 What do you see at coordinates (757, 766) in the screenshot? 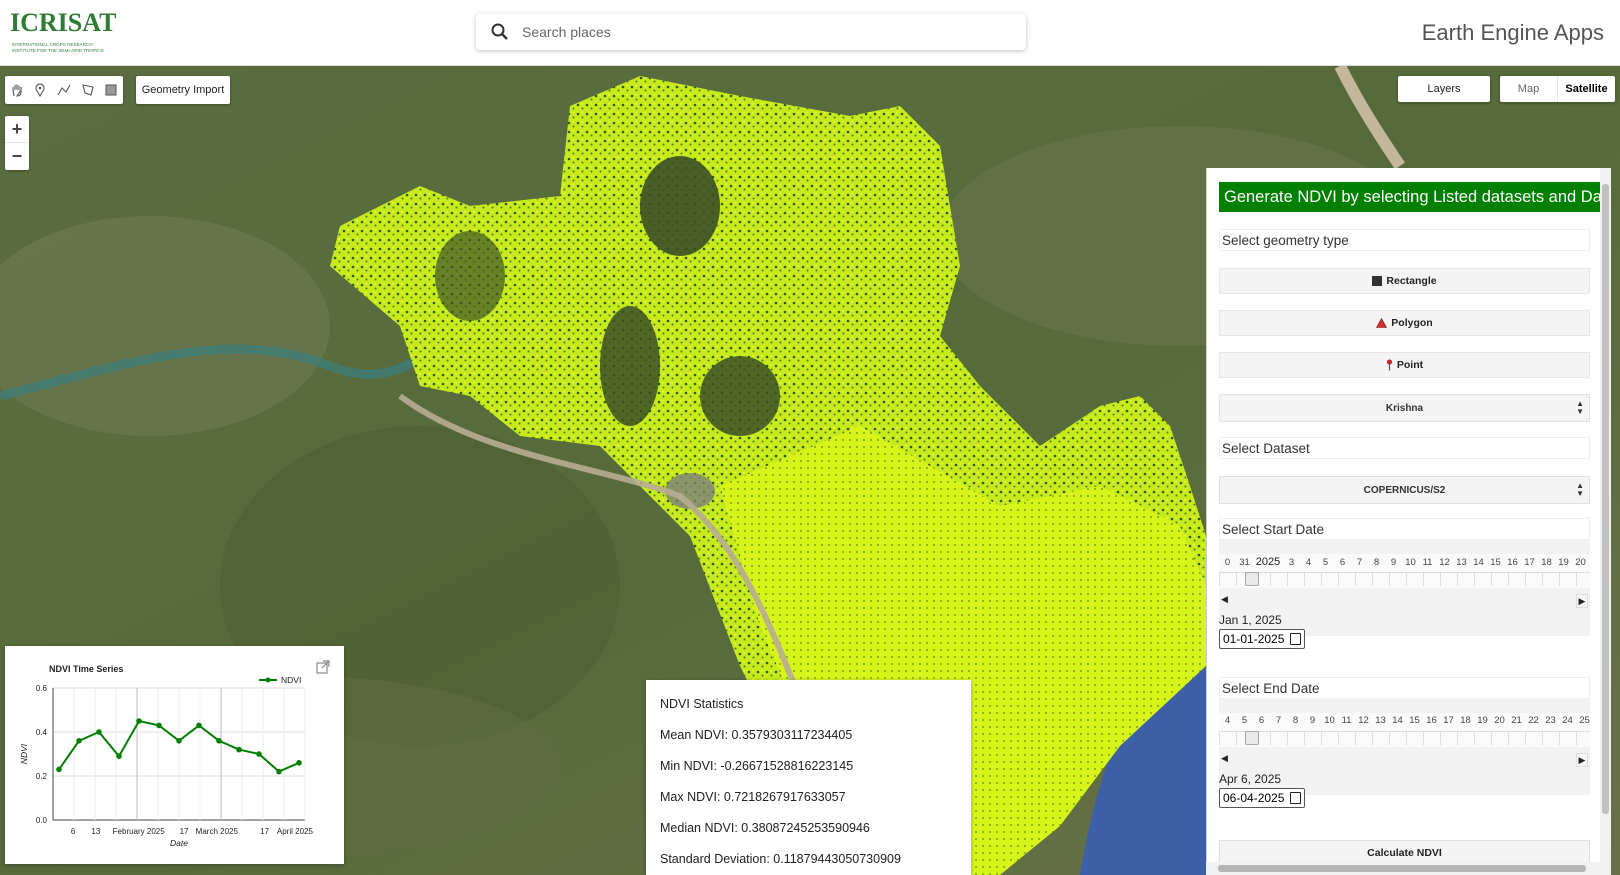
I see `stats-min: Min NDVI: -0.26671528816223145` at bounding box center [757, 766].